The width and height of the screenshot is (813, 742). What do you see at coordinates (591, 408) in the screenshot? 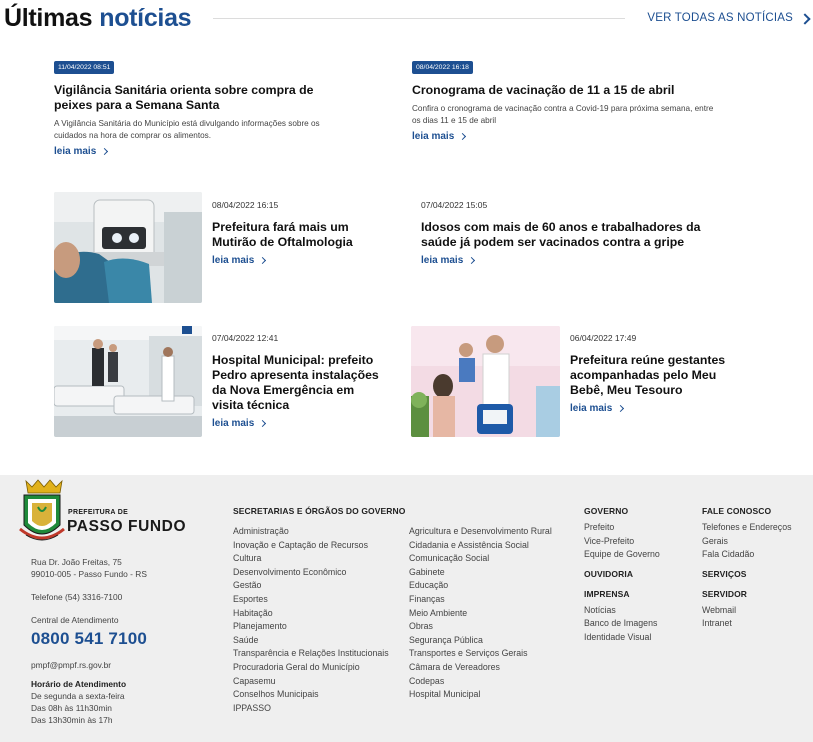
I see `read-more-label: leia mais` at bounding box center [591, 408].